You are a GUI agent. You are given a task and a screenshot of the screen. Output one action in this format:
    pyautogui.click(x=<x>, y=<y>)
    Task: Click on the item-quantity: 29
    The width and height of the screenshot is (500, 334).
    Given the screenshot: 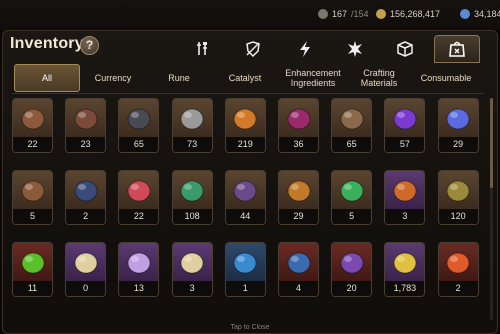 What is the action you would take?
    pyautogui.click(x=298, y=216)
    